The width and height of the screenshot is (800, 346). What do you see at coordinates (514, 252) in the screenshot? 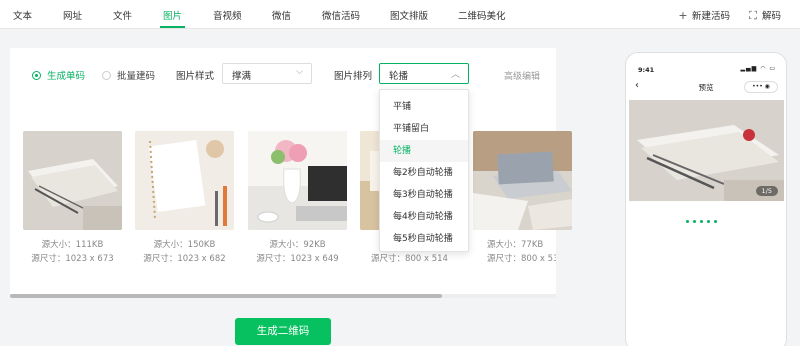
I see `image-meta-5: 源大小：77KB 源尺寸：800 x 533` at bounding box center [514, 252].